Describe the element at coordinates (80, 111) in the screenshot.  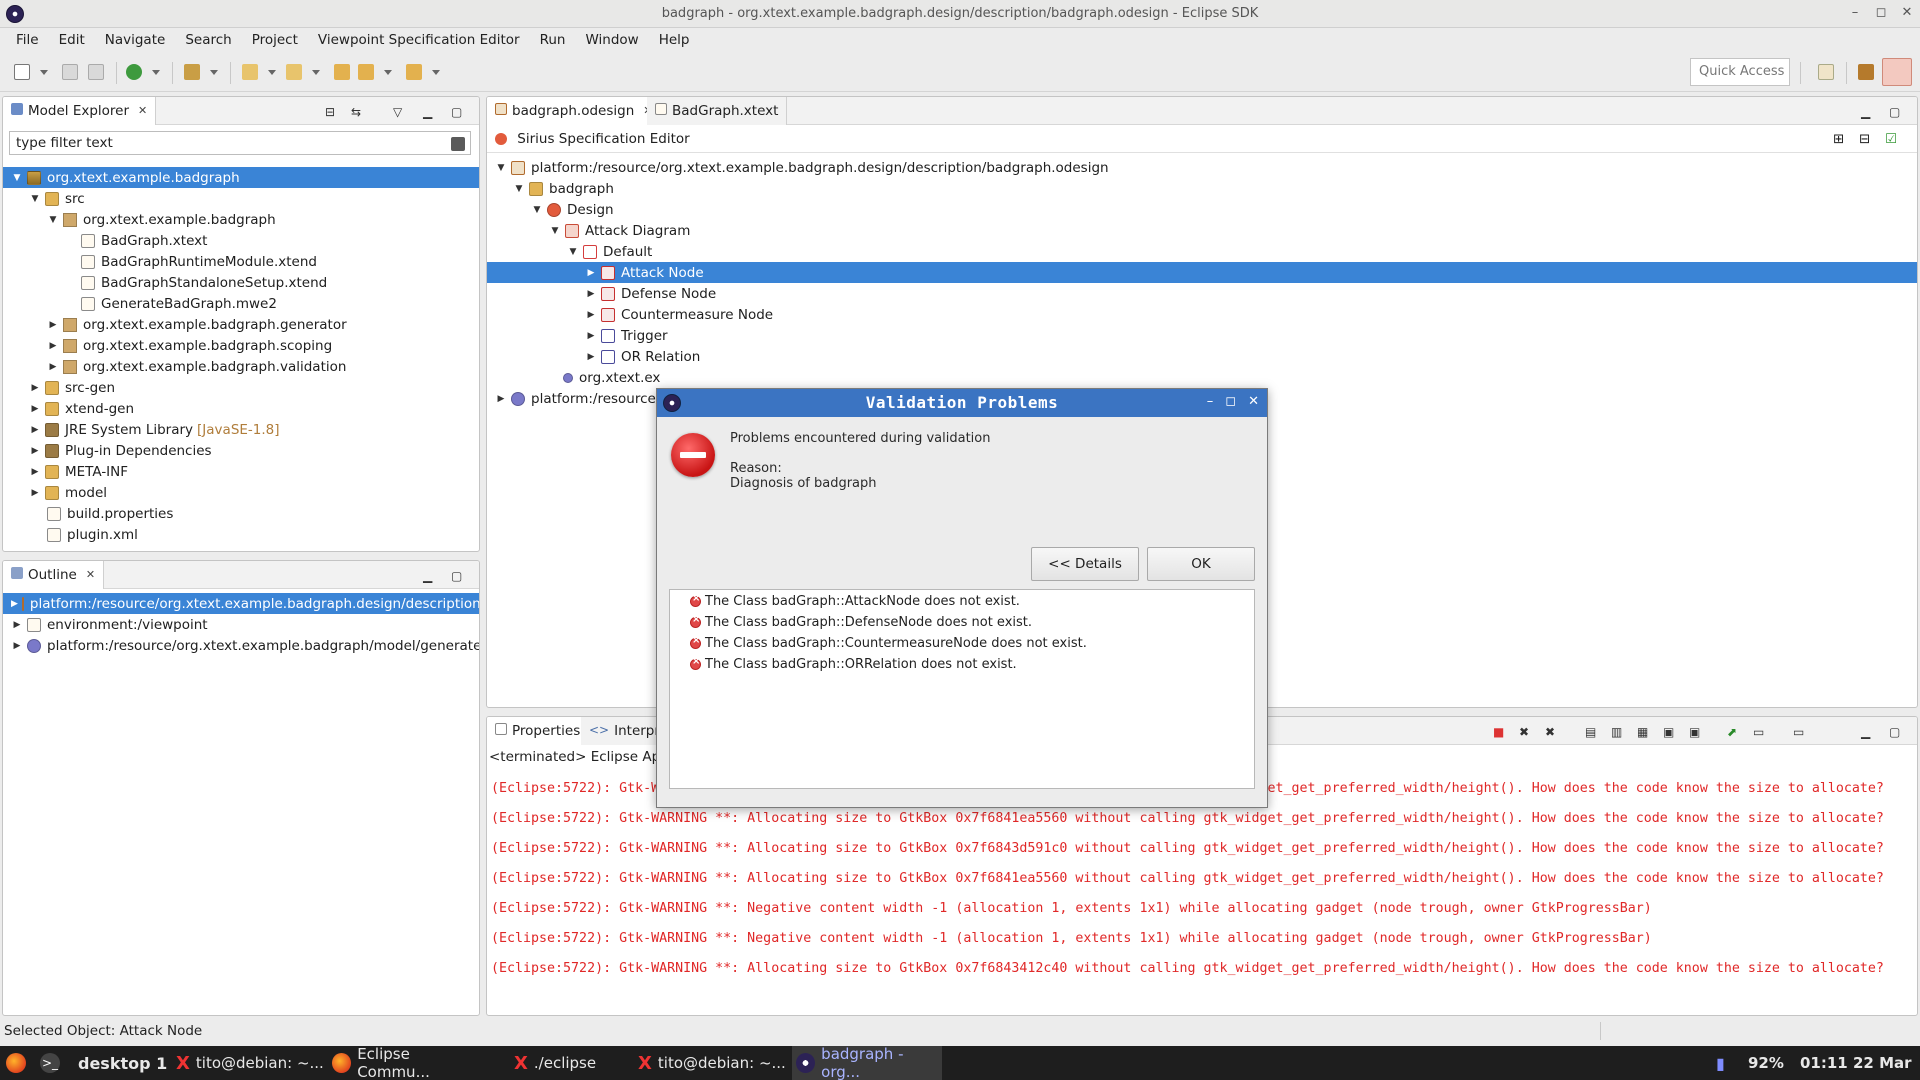
I see `tab-model-explorer: Model Explorer ✕` at that location.